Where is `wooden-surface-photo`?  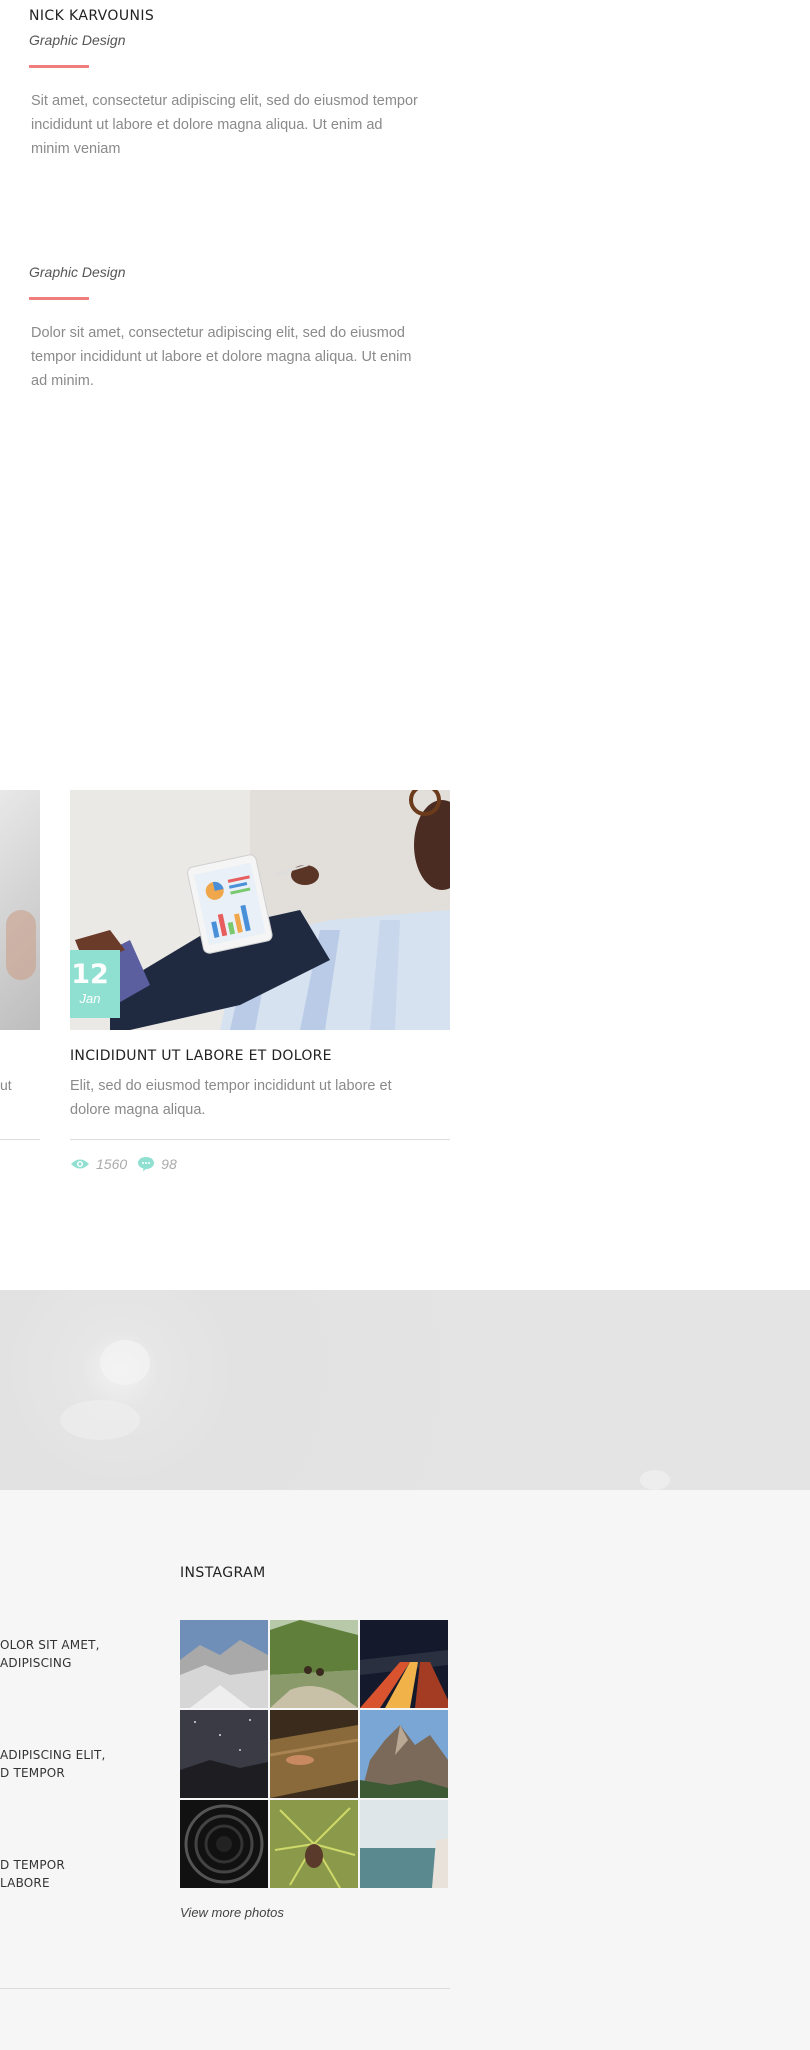
wooden-surface-photo is located at coordinates (314, 1754).